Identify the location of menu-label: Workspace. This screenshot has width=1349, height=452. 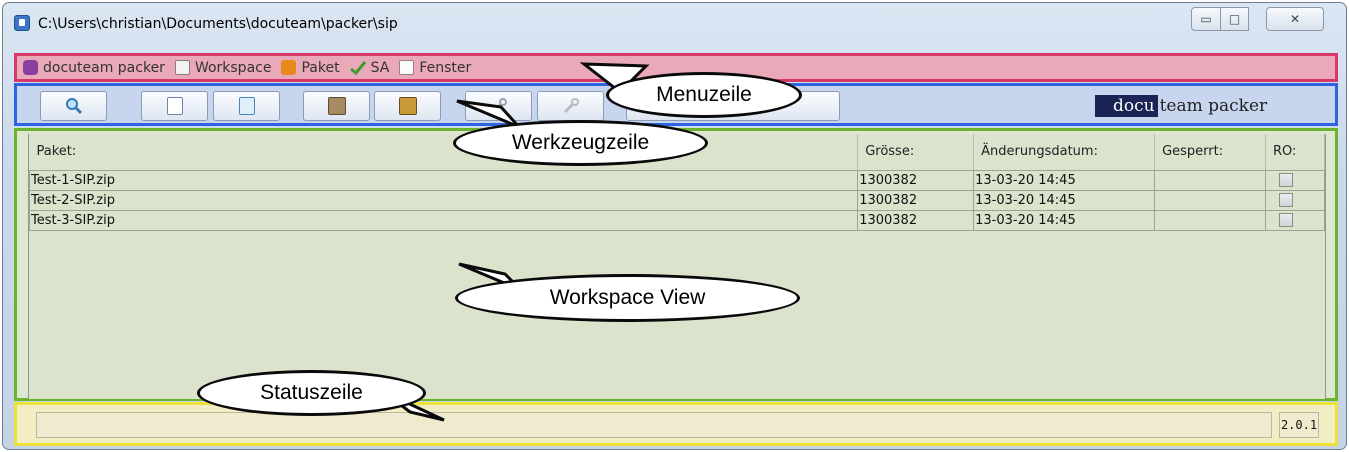
(233, 67).